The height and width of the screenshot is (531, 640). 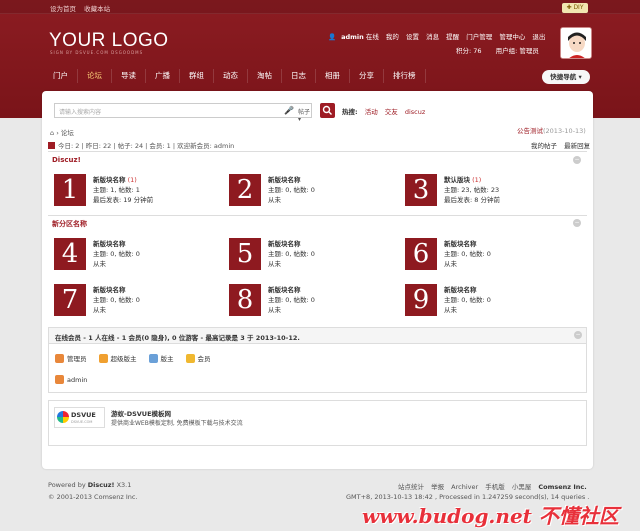 What do you see at coordinates (231, 76) in the screenshot?
I see `nav-feed: 动态` at bounding box center [231, 76].